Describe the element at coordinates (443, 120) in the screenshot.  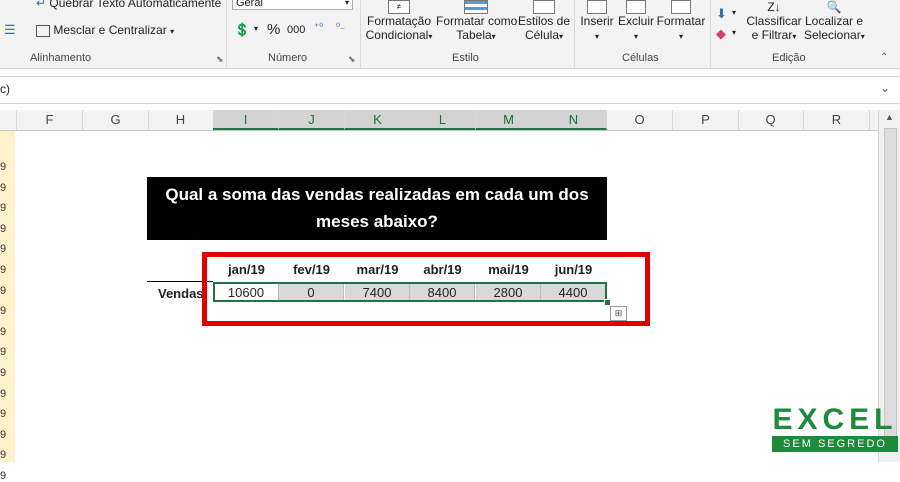
I see `column-header-l: L` at that location.